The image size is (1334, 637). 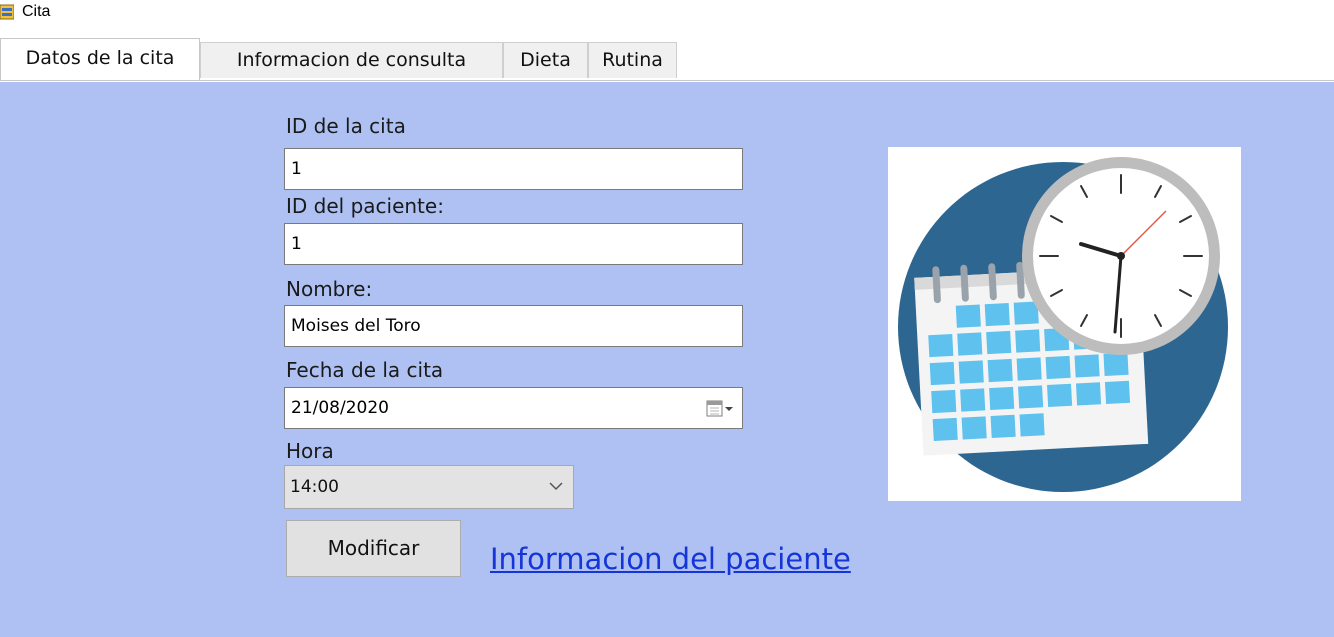 I want to click on id-cita-label: ID de la cita, so click(x=346, y=126).